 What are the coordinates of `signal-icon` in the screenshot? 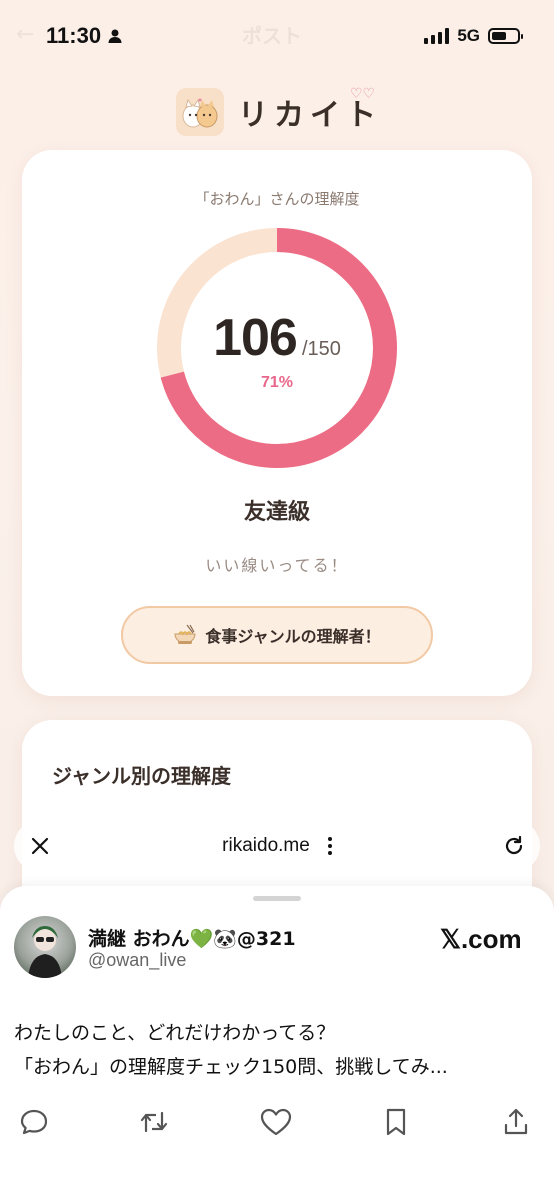 It's located at (437, 36).